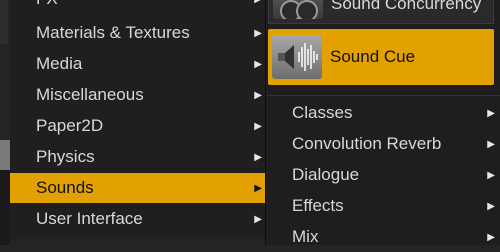 This screenshot has height=252, width=500. I want to click on menu-item-label: Paper2D, so click(70, 125).